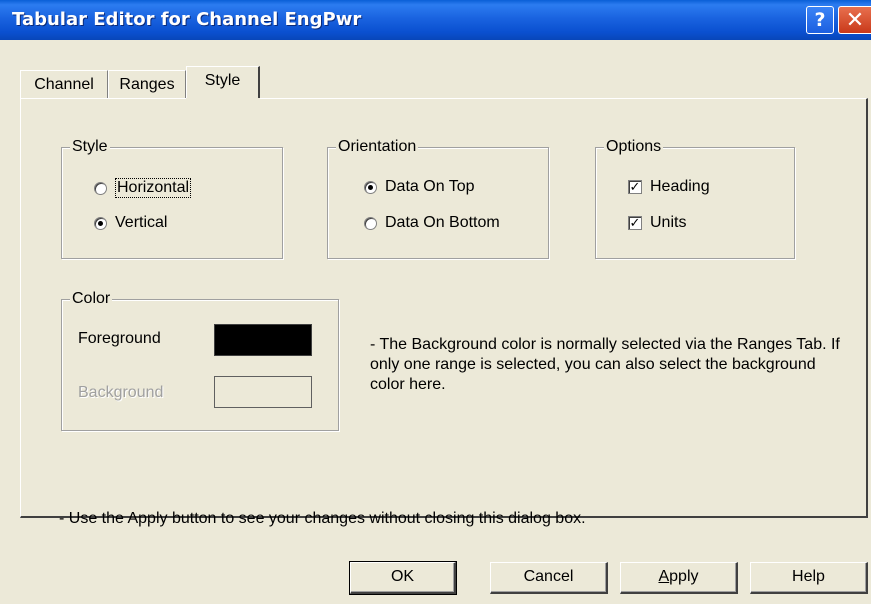  Describe the element at coordinates (680, 186) in the screenshot. I see `heading-label: Heading` at that location.